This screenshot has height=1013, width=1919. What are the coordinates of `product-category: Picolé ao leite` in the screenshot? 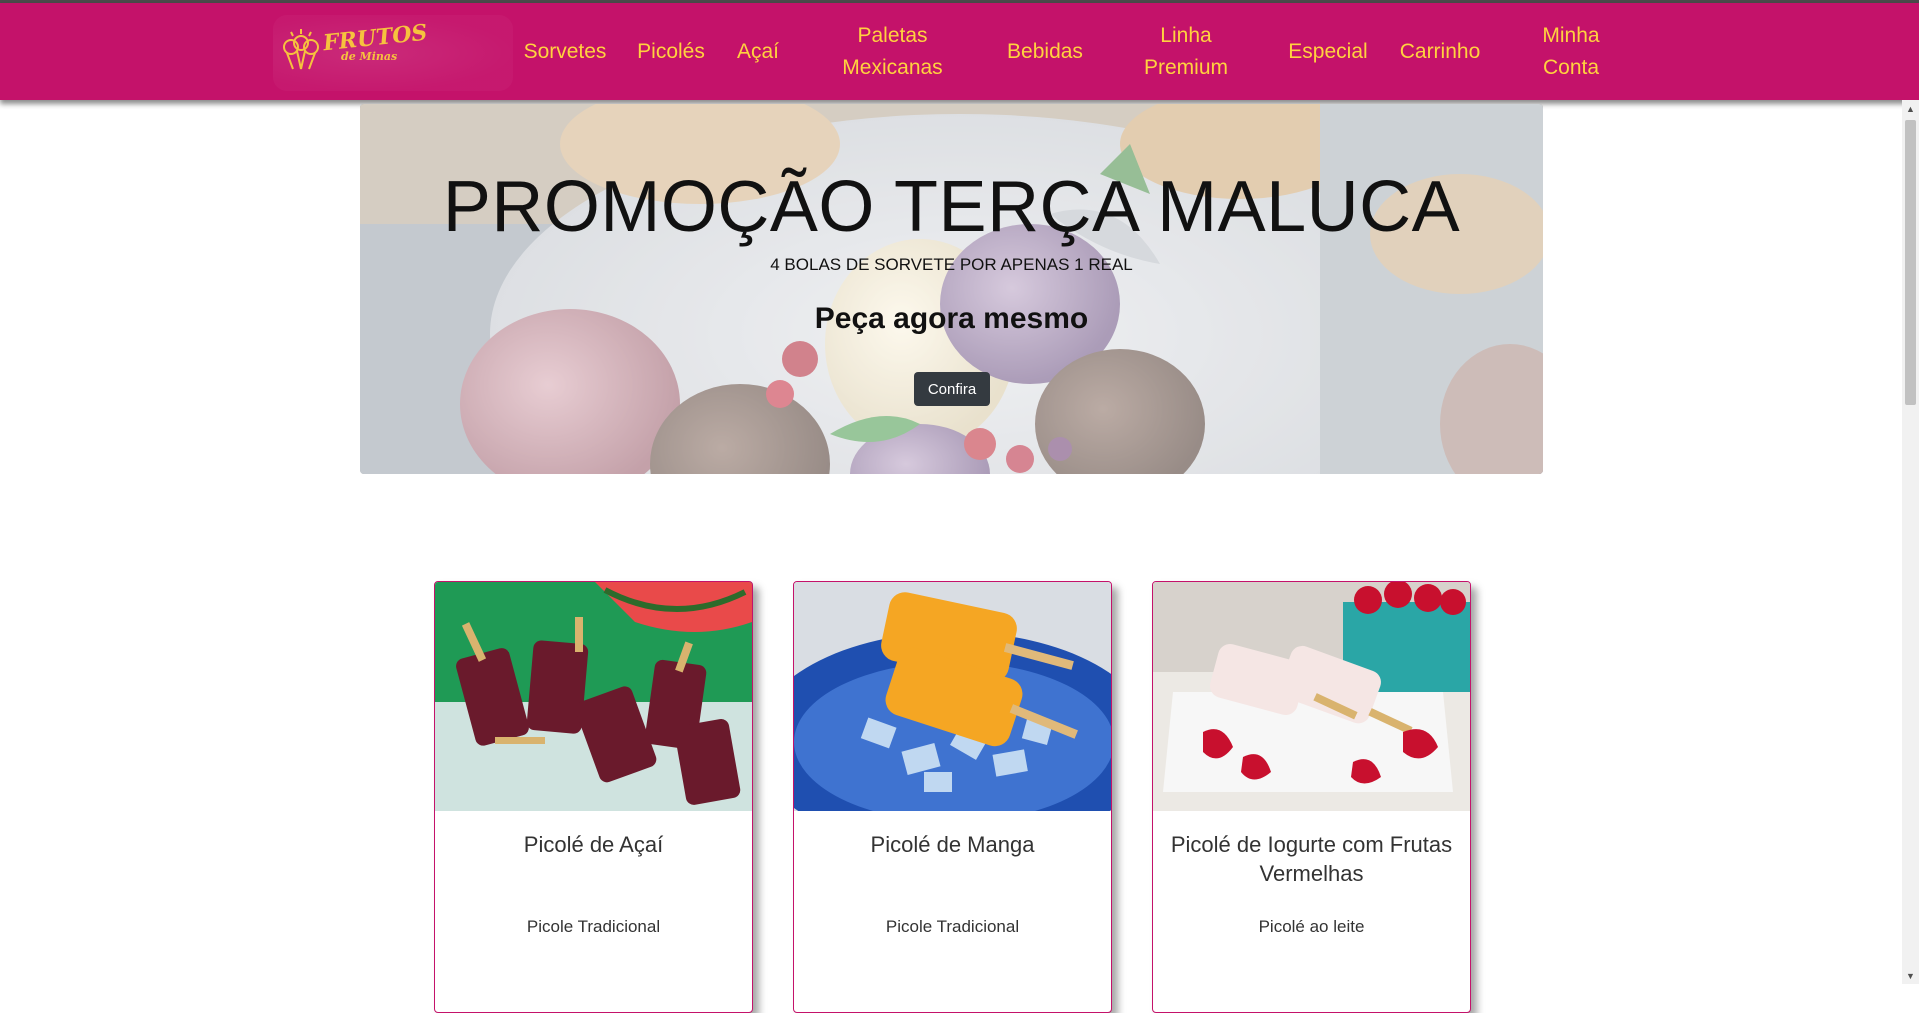 It's located at (1311, 926).